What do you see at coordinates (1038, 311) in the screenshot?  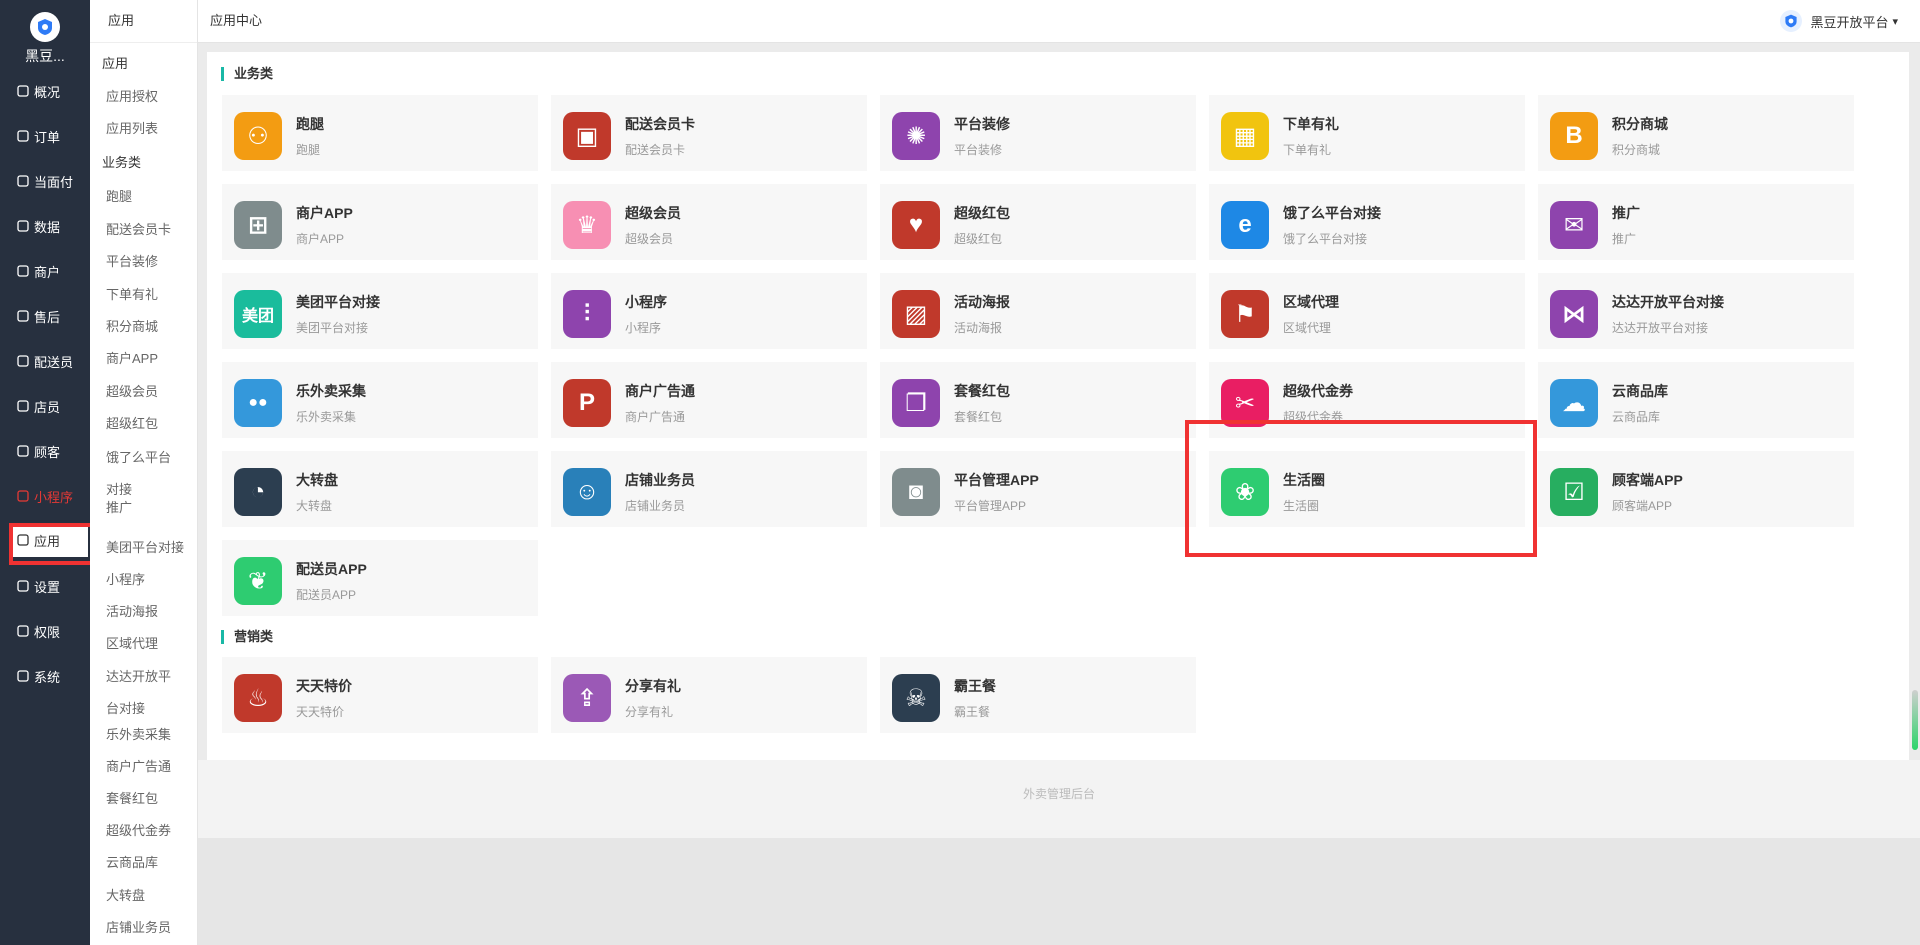 I see `app-card: ▨ 活动海报 活动海报` at bounding box center [1038, 311].